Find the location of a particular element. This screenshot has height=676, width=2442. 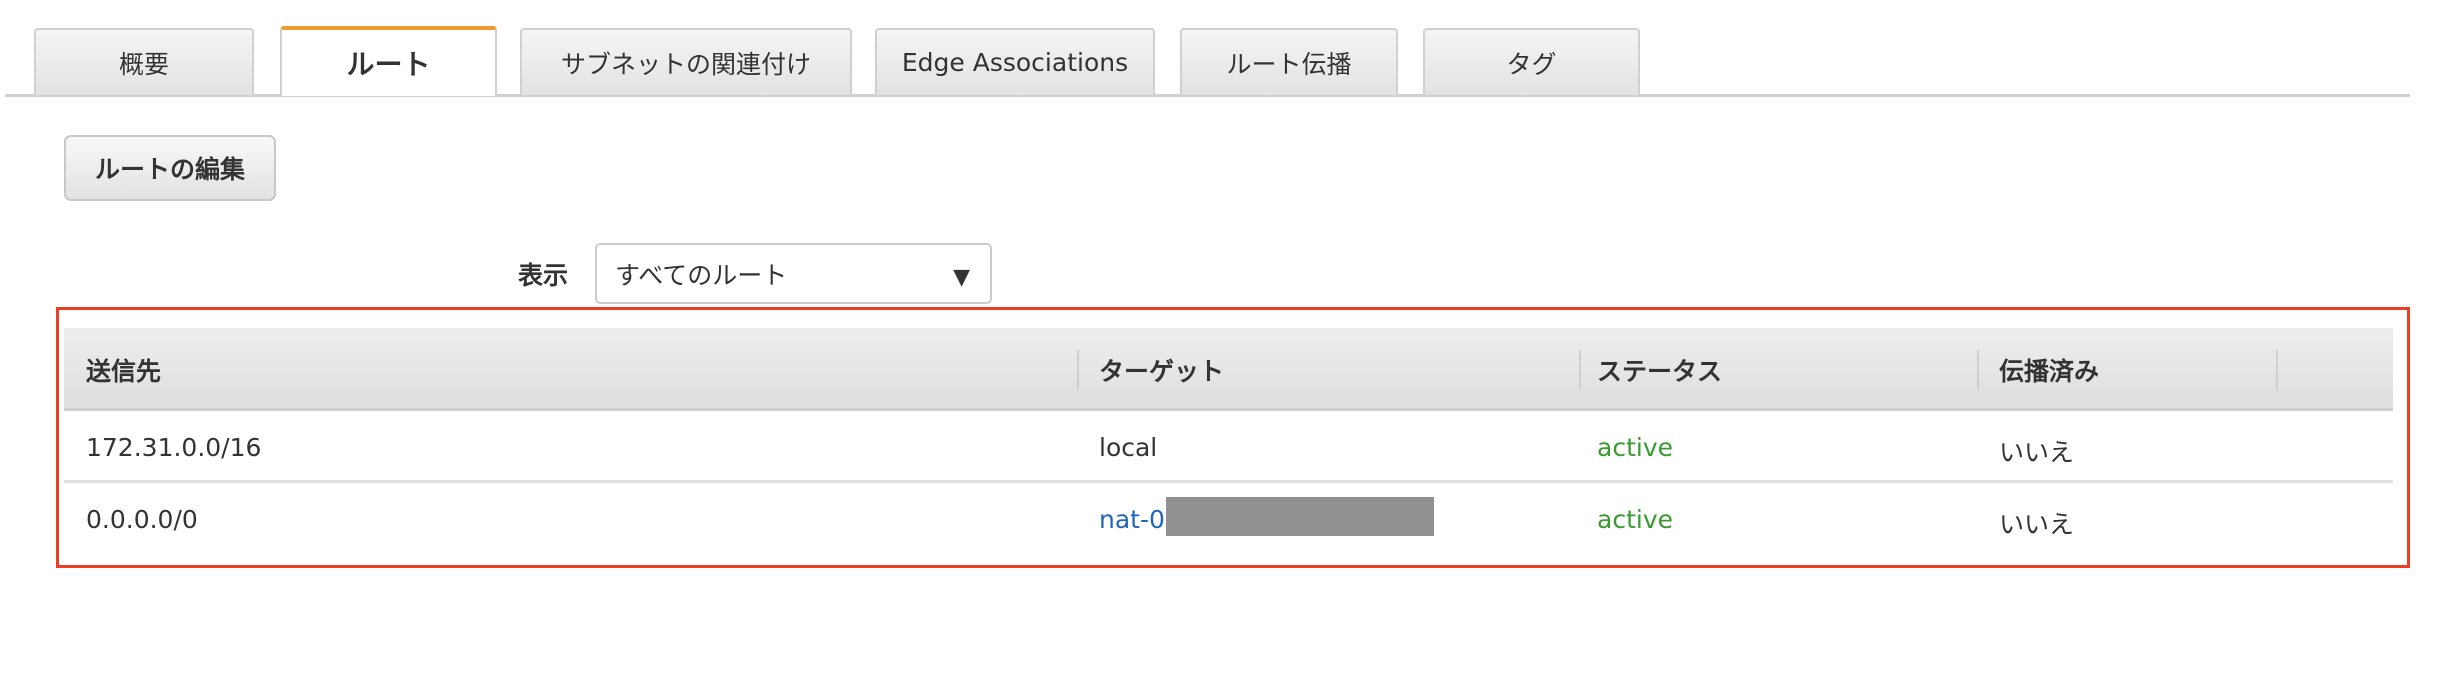

tab-route-propagation: ルート伝播 is located at coordinates (1289, 61).